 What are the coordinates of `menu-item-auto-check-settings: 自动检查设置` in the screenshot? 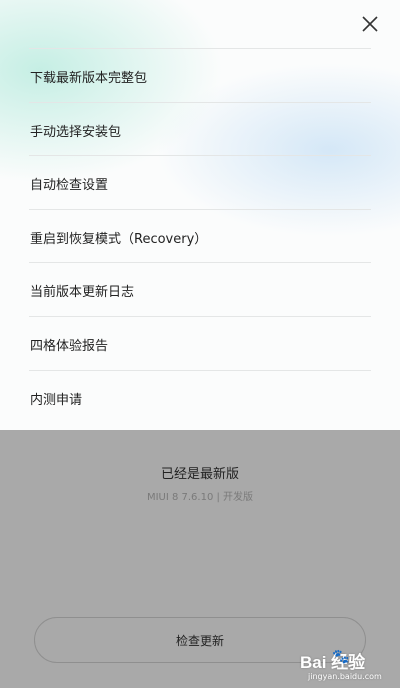 It's located at (200, 182).